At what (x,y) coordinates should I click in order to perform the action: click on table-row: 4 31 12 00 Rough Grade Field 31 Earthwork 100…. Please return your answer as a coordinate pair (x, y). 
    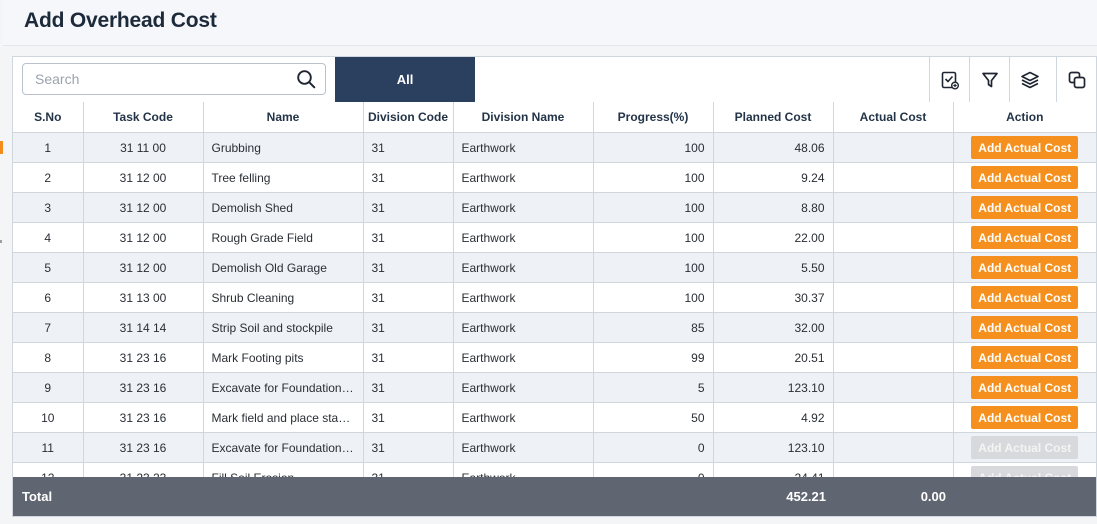
    Looking at the image, I should click on (554, 237).